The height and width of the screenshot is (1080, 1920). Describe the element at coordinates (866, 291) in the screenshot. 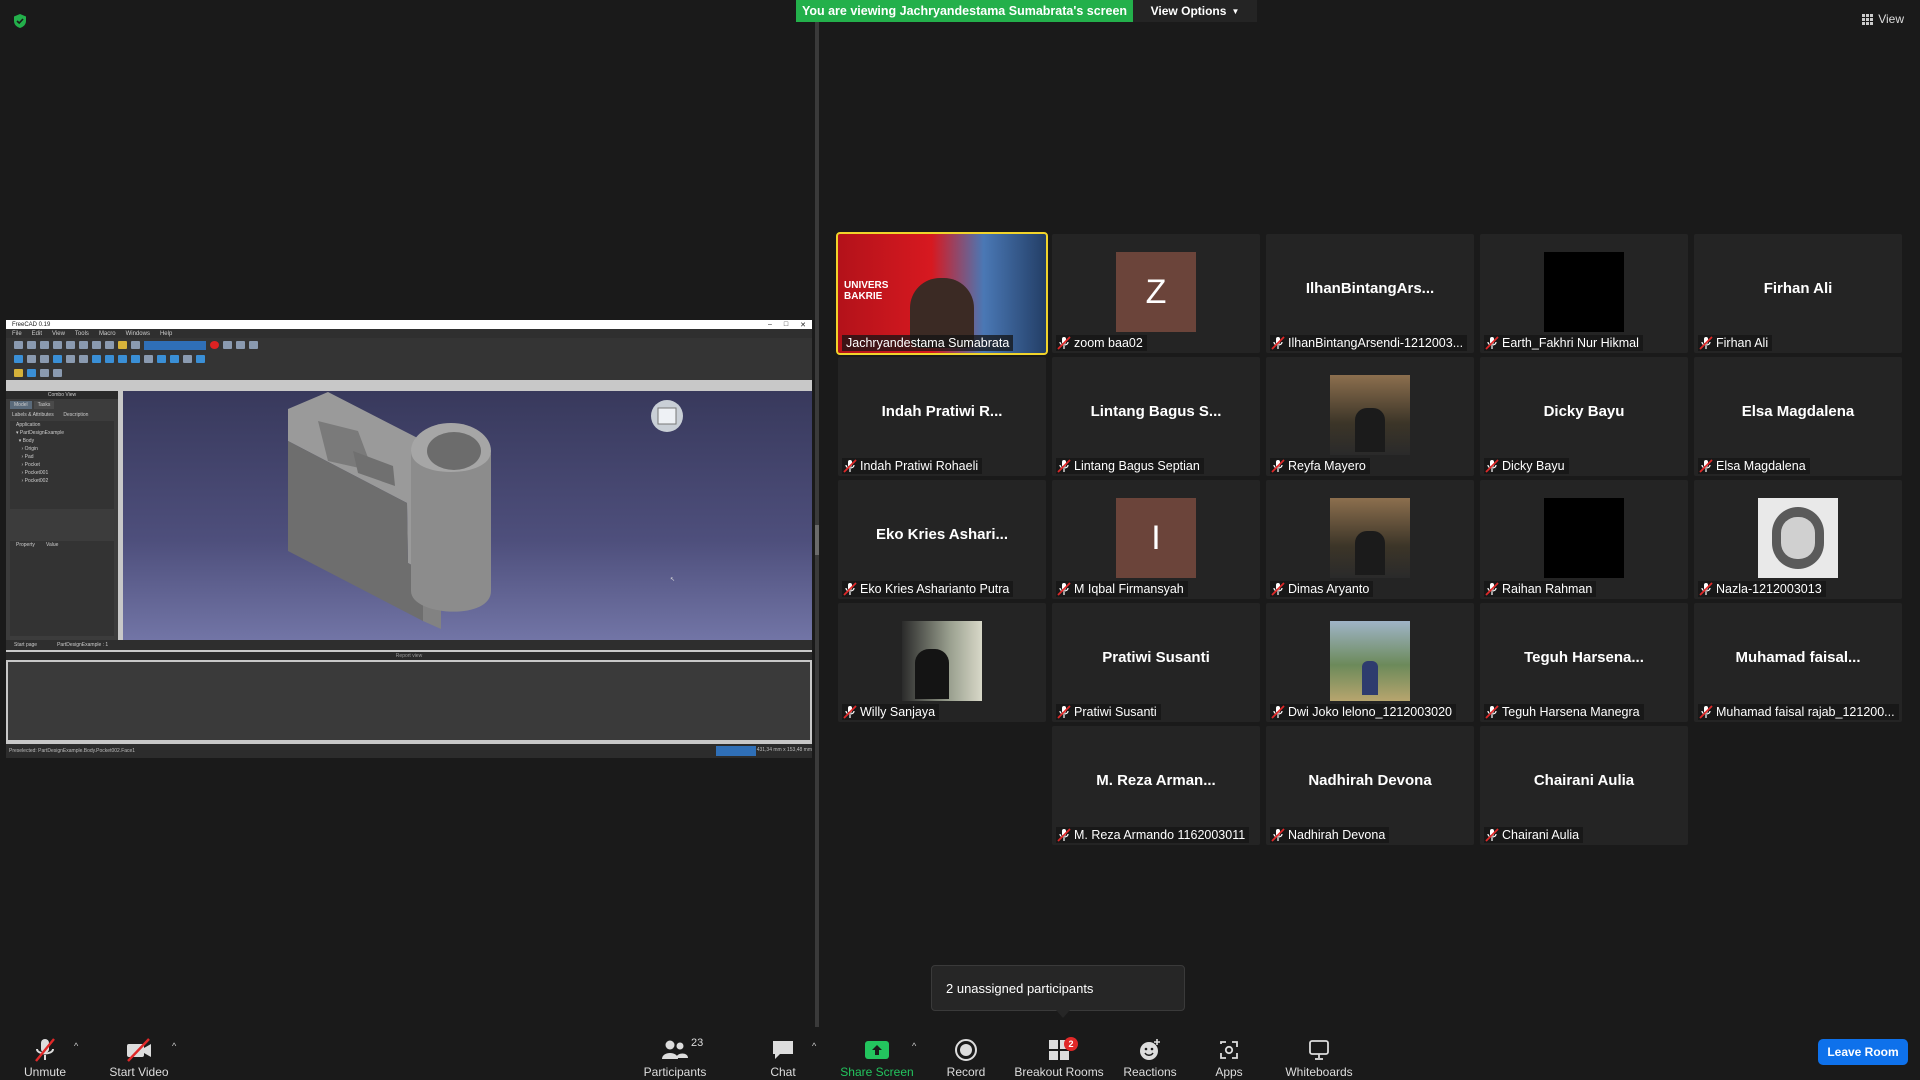

I see `video-background-text: UNIVERS BAKRIE` at that location.